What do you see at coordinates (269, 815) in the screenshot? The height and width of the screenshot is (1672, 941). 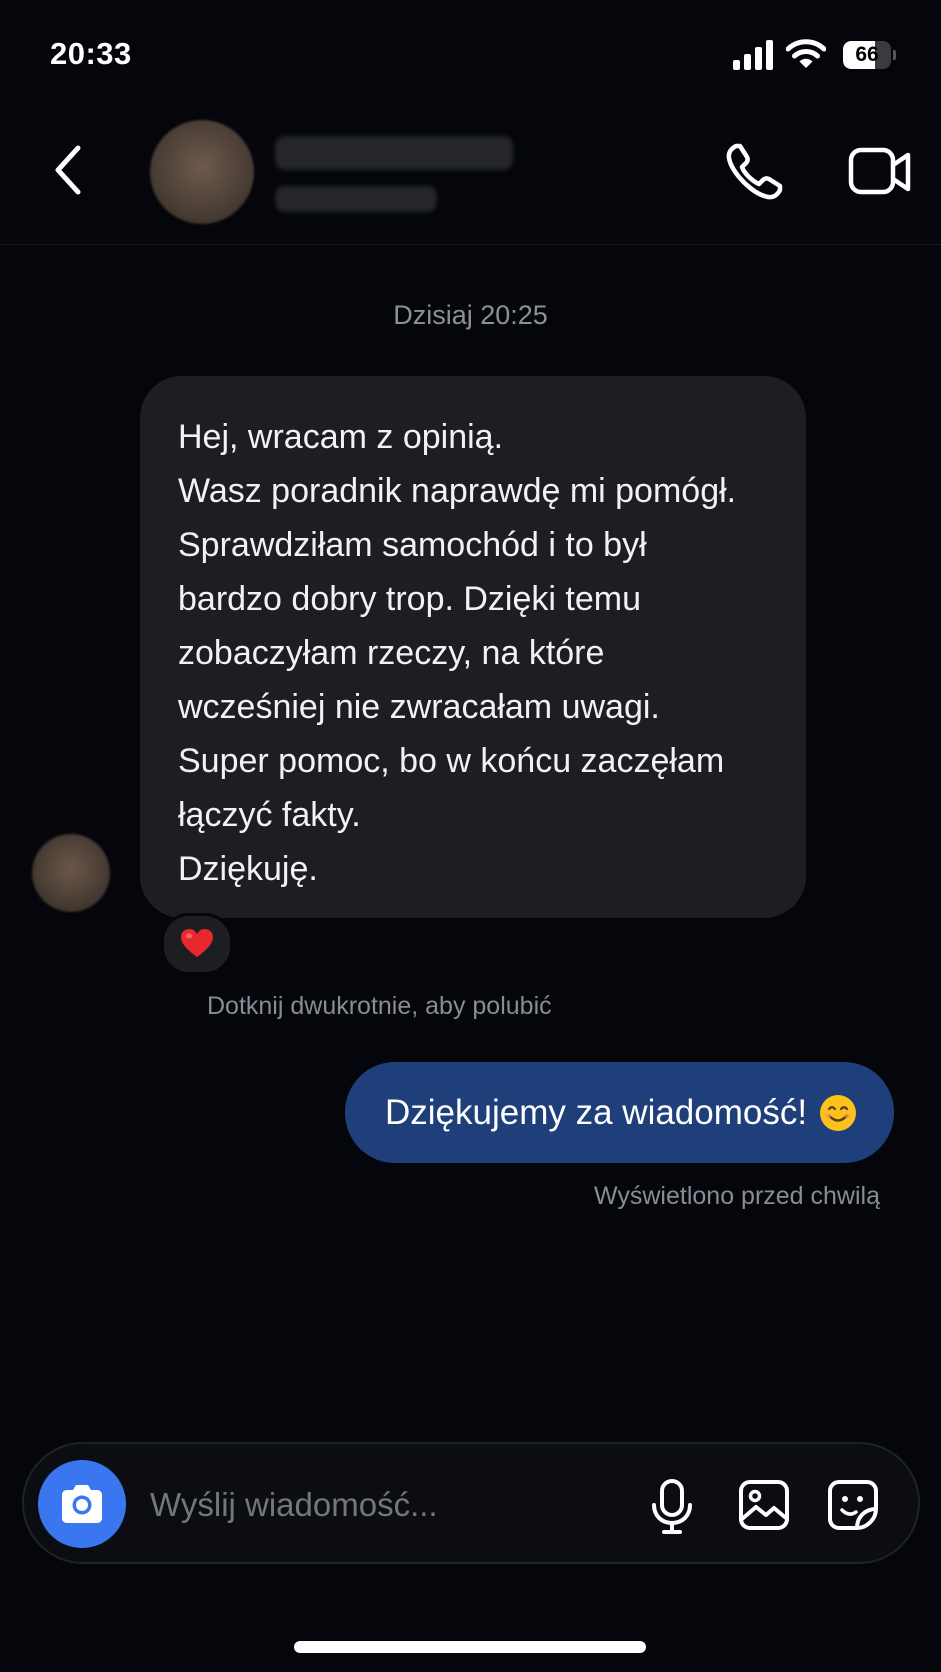 I see `message-line: łączyć fakty.` at bounding box center [269, 815].